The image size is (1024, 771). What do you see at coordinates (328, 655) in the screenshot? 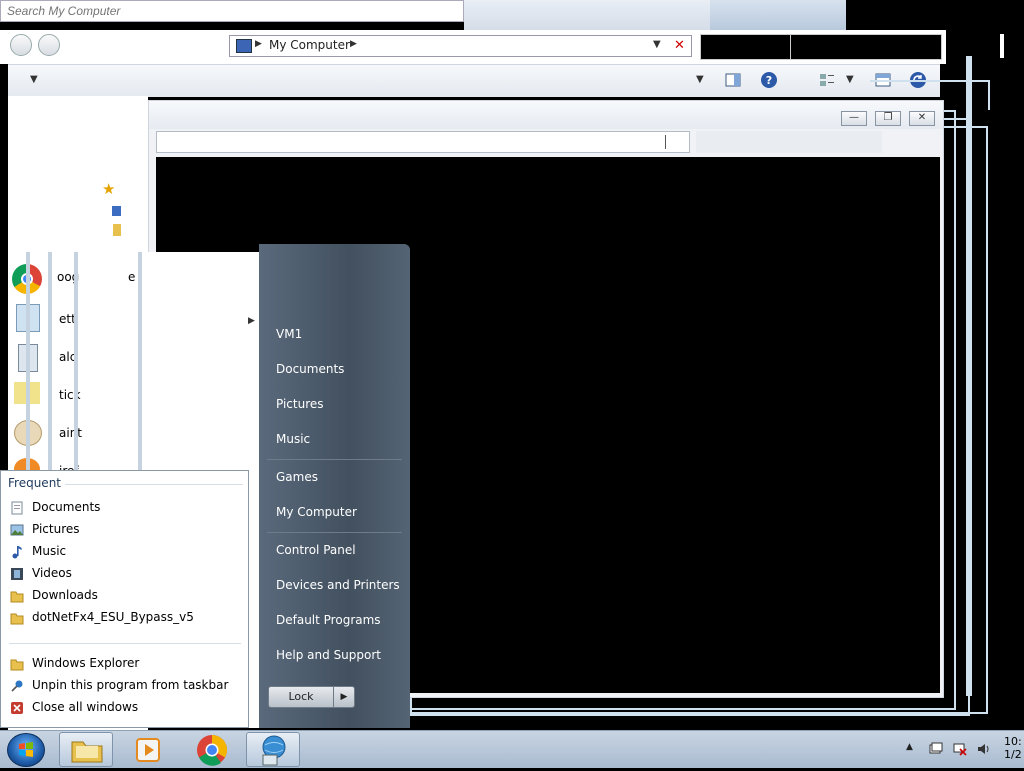
I see `start-item-help-support: Help and Support` at bounding box center [328, 655].